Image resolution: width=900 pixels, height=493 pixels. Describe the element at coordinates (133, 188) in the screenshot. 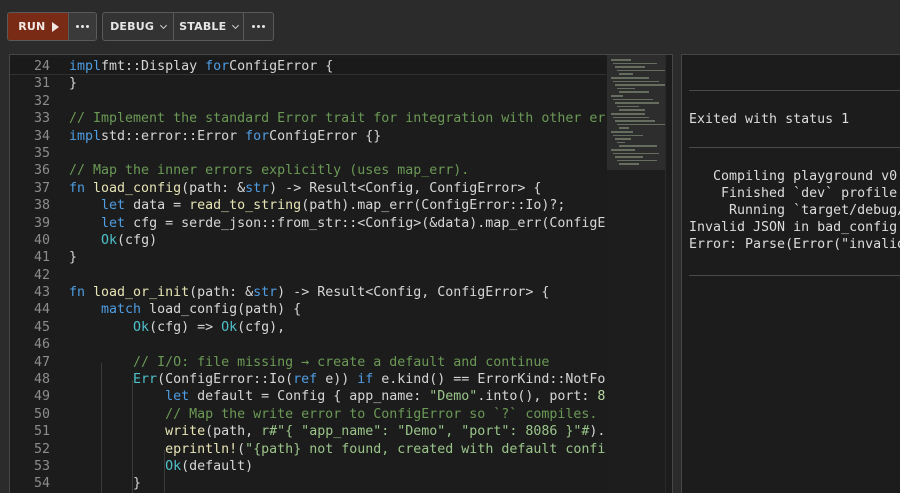

I see `code-token: load_config` at that location.